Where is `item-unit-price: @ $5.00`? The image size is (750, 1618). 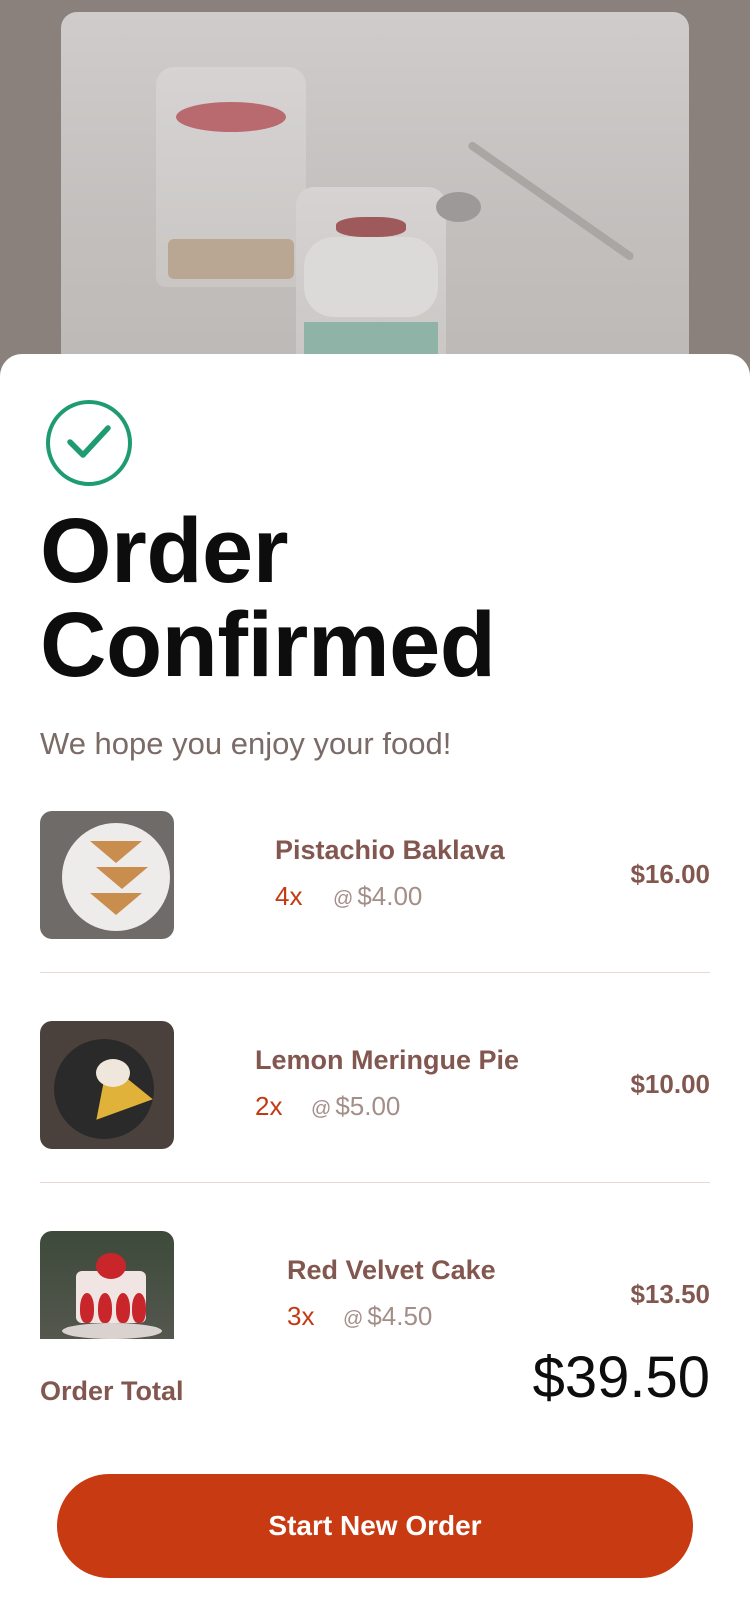
item-unit-price: @ $5.00 is located at coordinates (355, 1106).